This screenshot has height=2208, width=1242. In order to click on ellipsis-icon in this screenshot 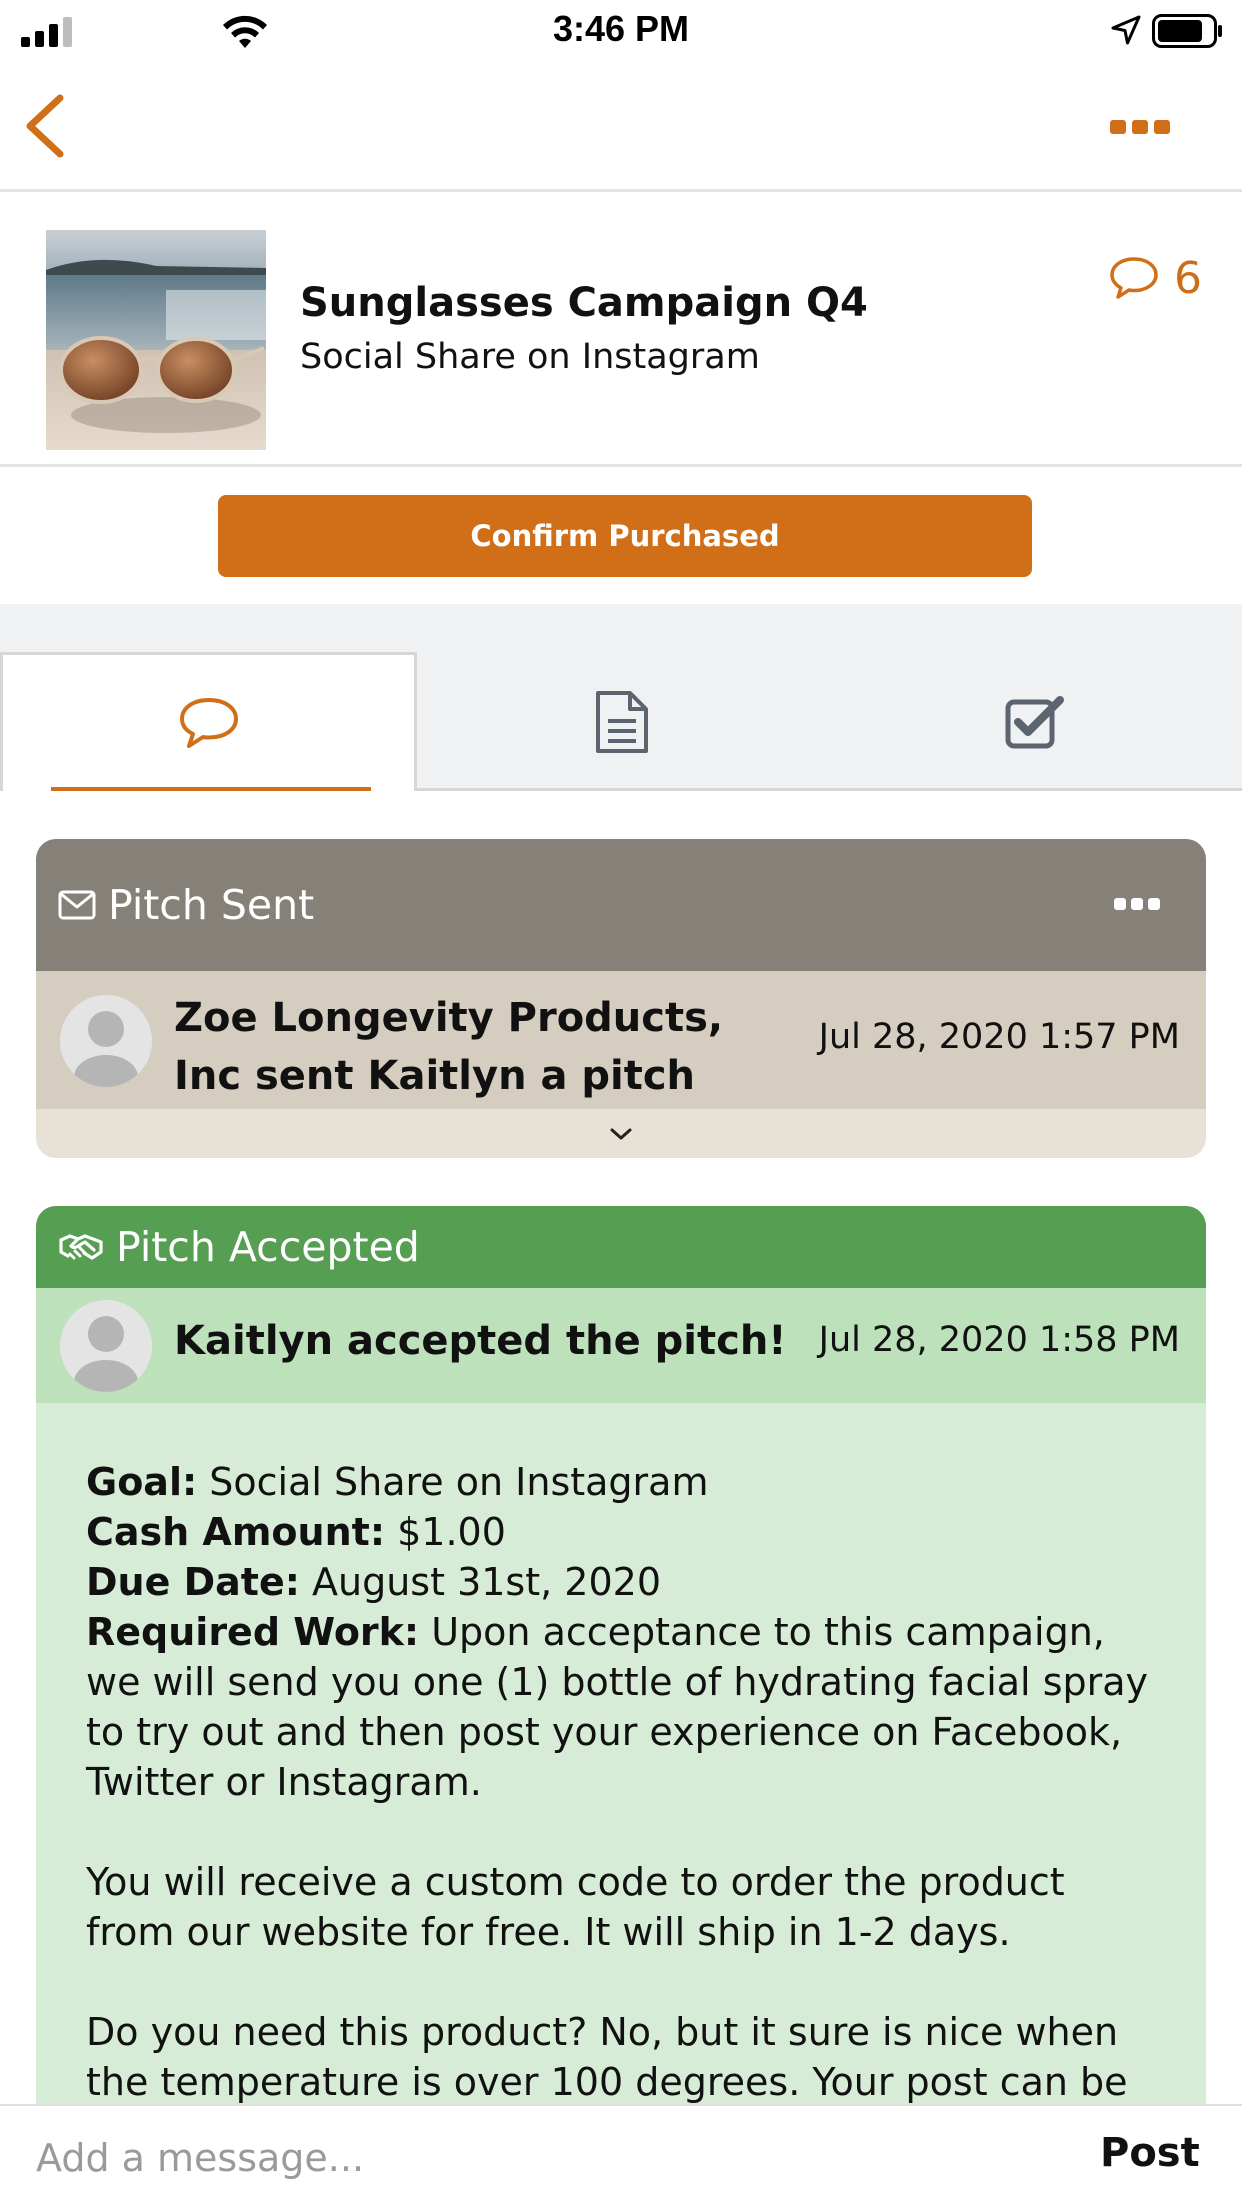, I will do `click(1140, 127)`.